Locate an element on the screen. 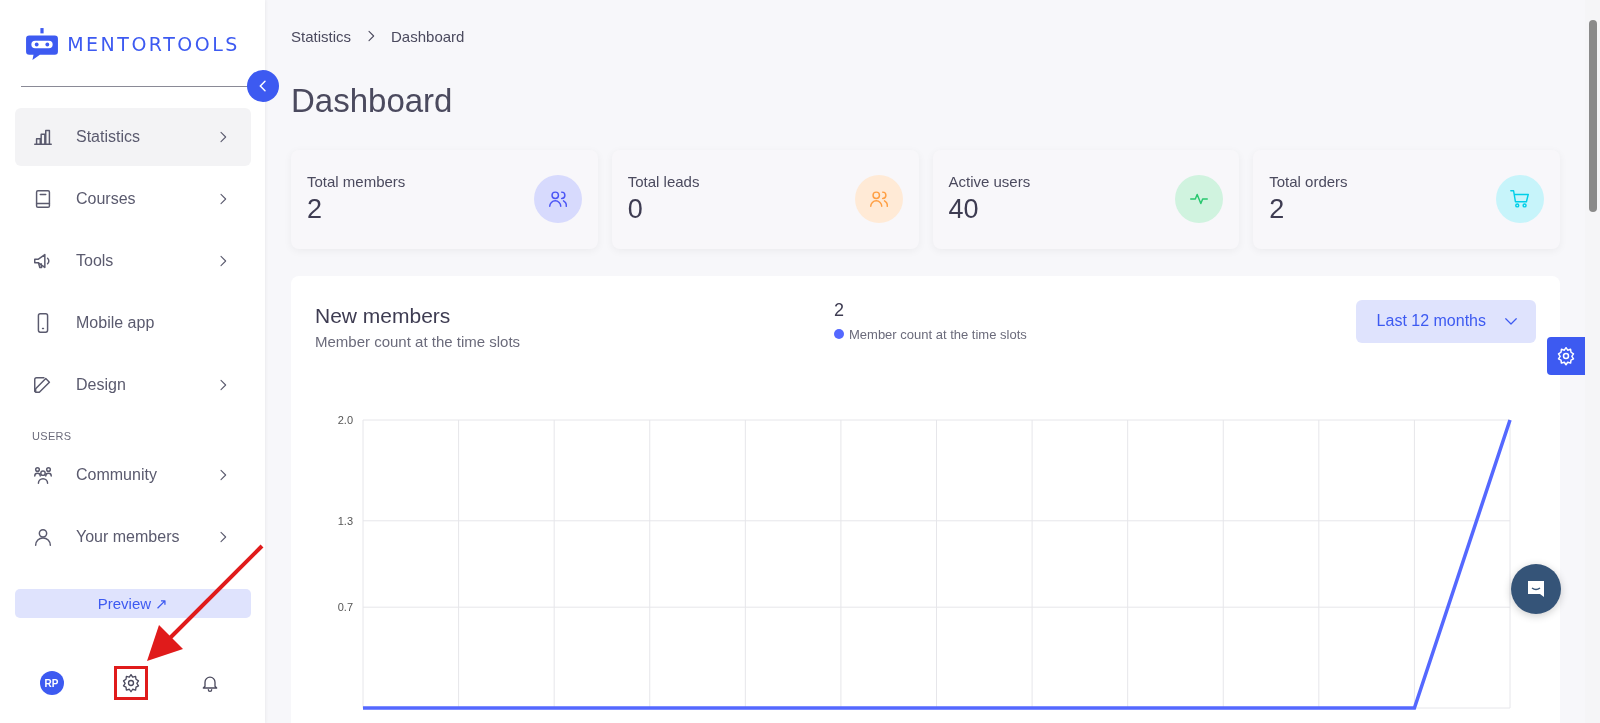  sidebar-item: Mobile app is located at coordinates (133, 323).